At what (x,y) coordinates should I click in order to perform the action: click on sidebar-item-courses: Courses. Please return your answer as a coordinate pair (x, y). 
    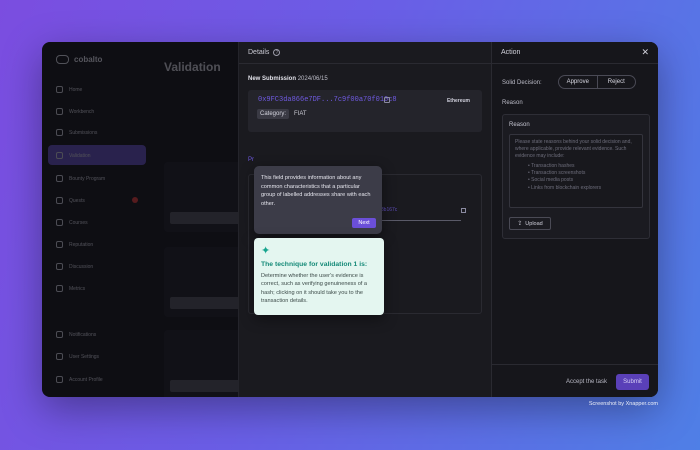
    Looking at the image, I should click on (72, 222).